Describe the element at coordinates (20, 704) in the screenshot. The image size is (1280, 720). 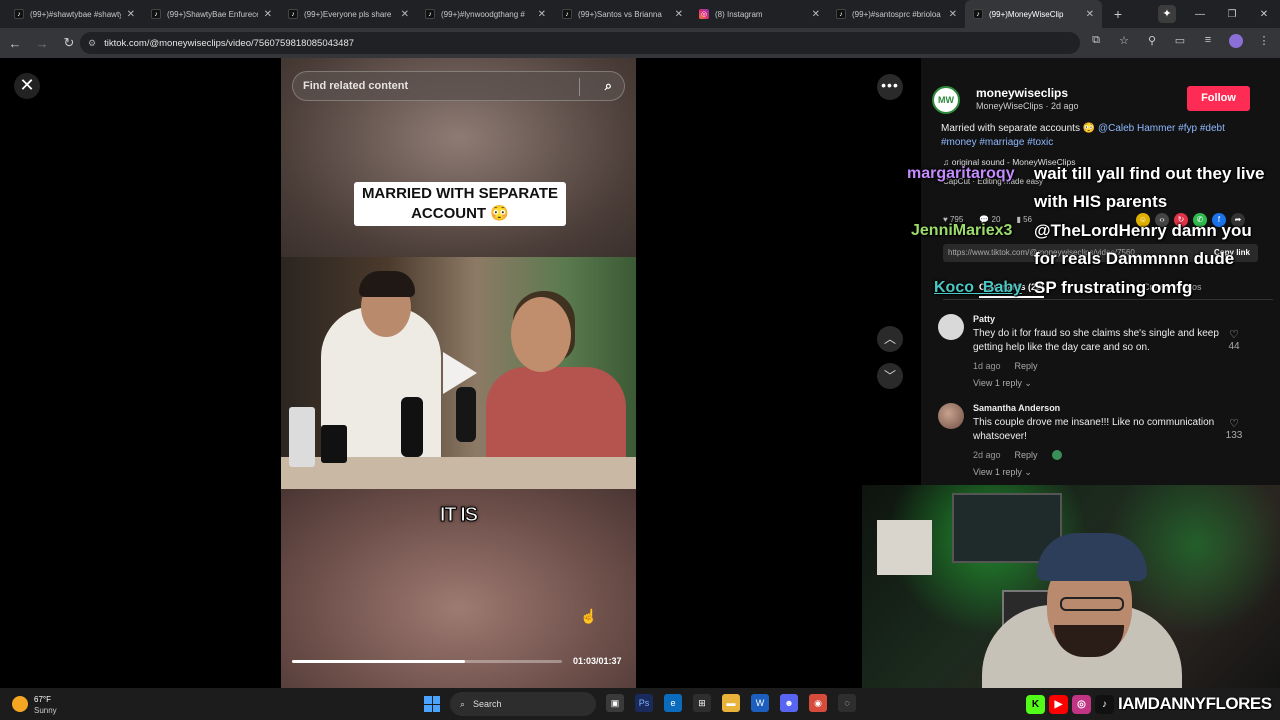
I see `sun-icon` at that location.